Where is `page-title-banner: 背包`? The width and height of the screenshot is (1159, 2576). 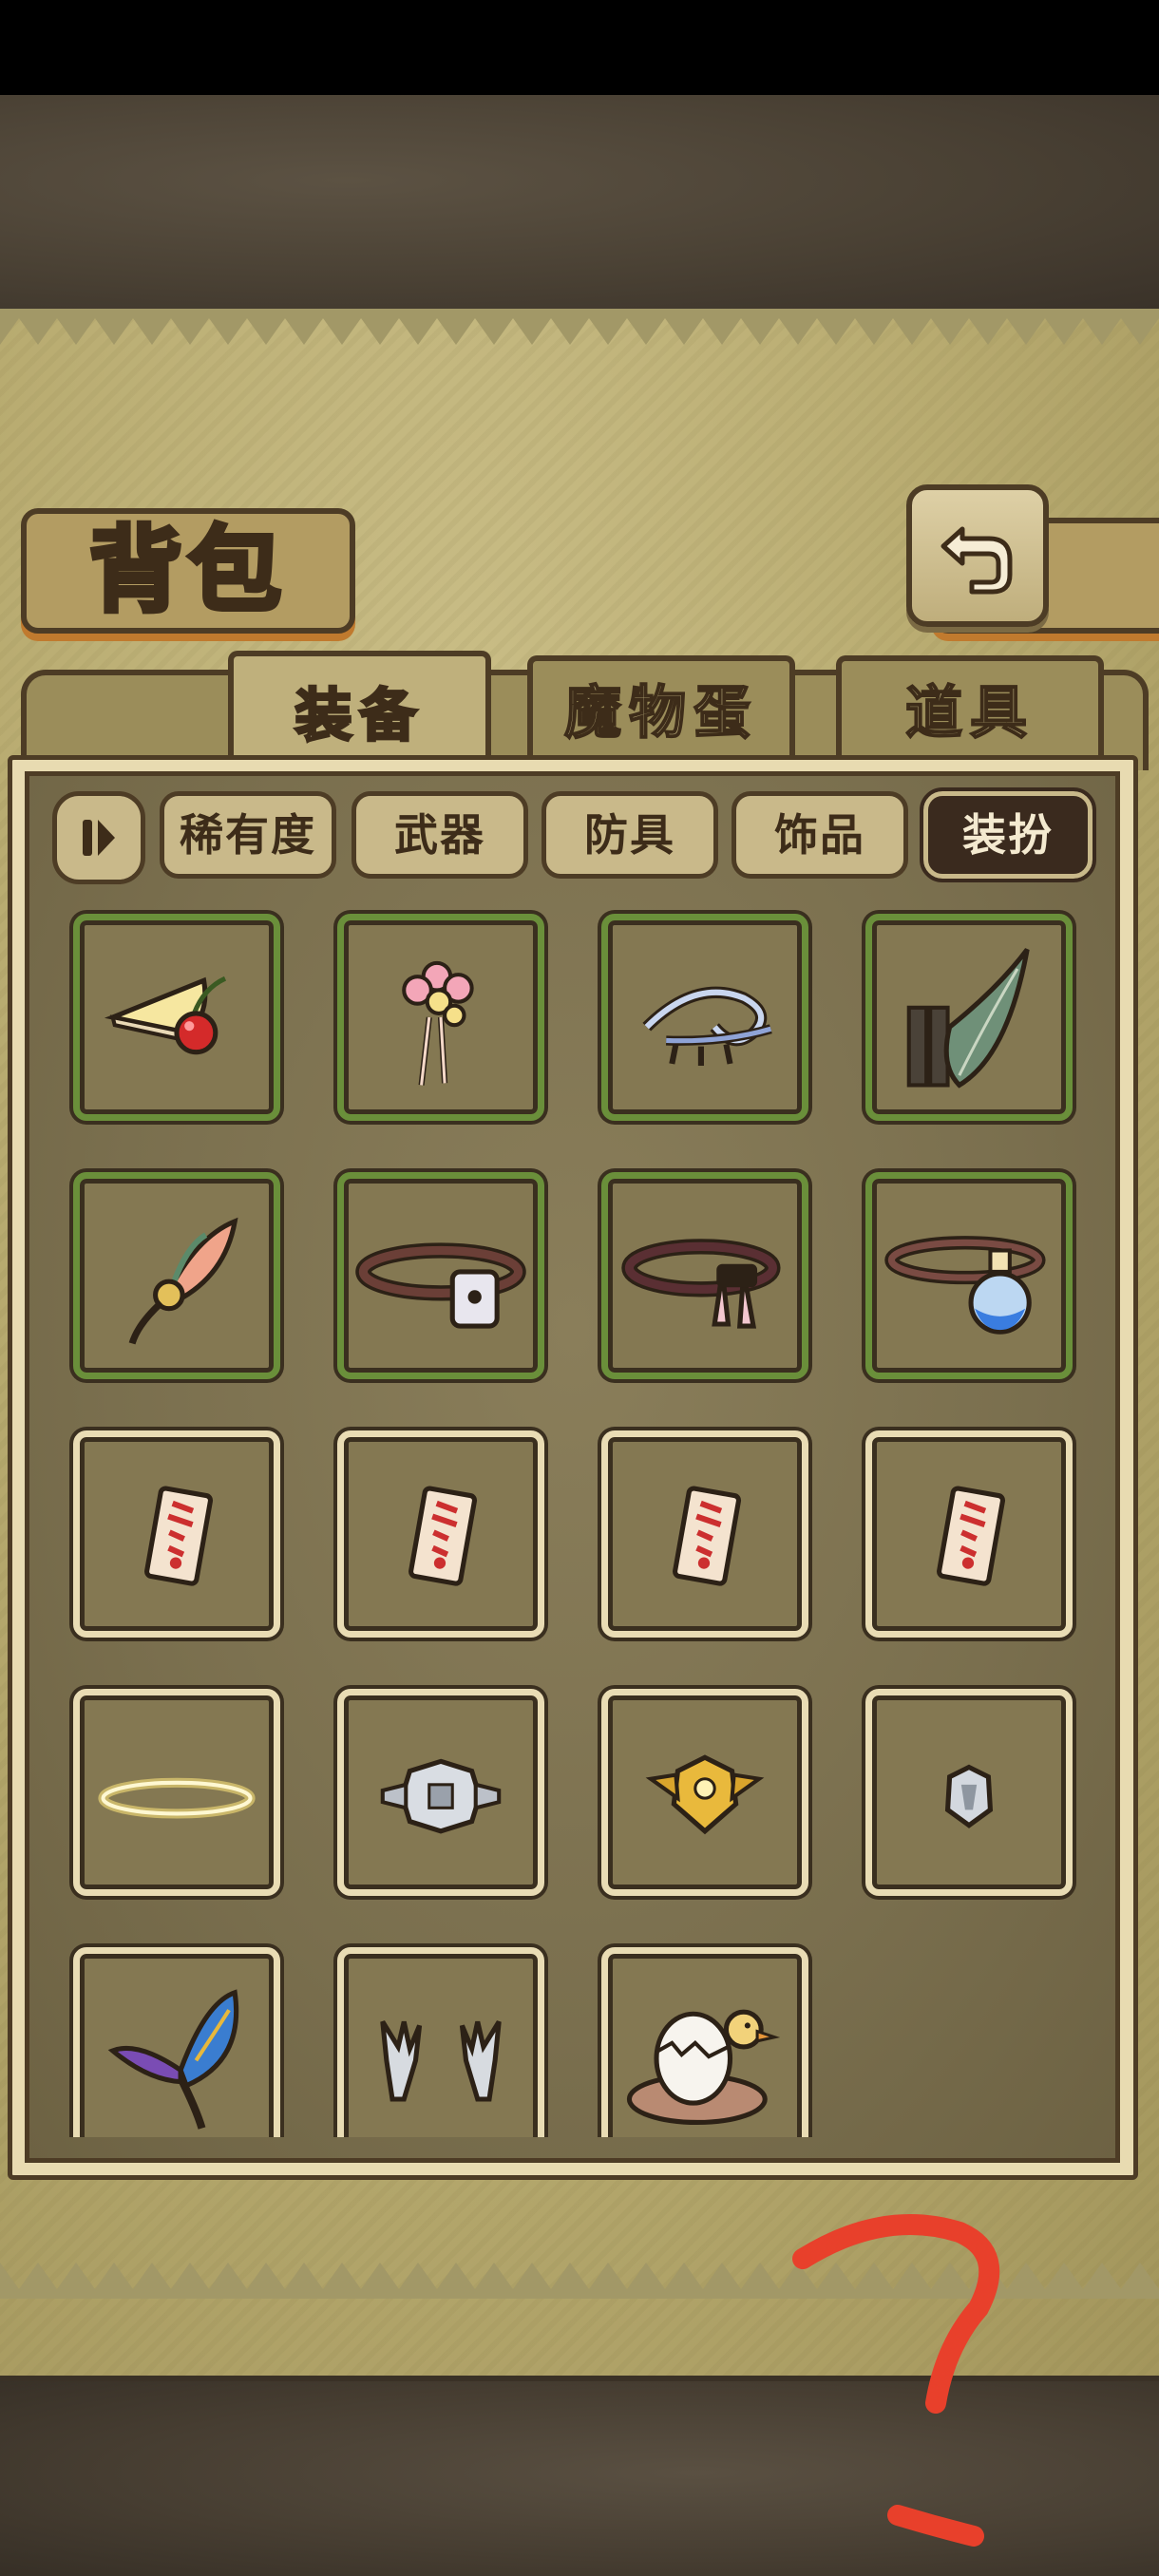 page-title-banner: 背包 is located at coordinates (188, 571).